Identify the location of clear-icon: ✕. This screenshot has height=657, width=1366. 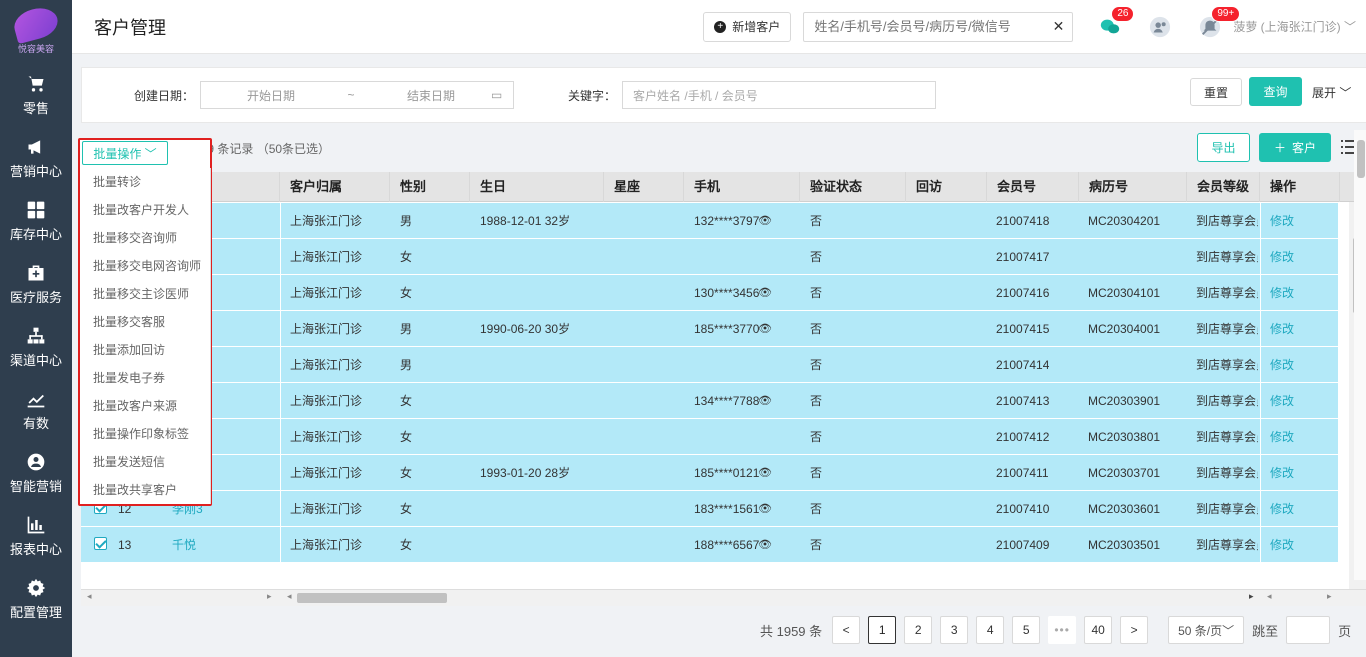
(1059, 26).